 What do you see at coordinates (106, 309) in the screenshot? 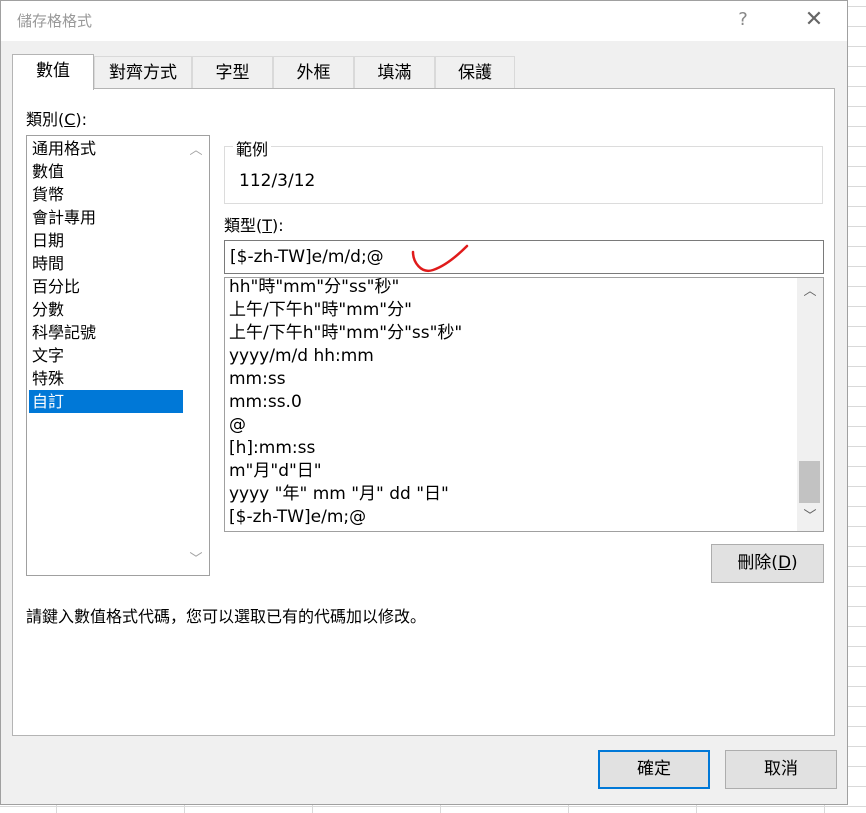
I see `category-item: 分數` at bounding box center [106, 309].